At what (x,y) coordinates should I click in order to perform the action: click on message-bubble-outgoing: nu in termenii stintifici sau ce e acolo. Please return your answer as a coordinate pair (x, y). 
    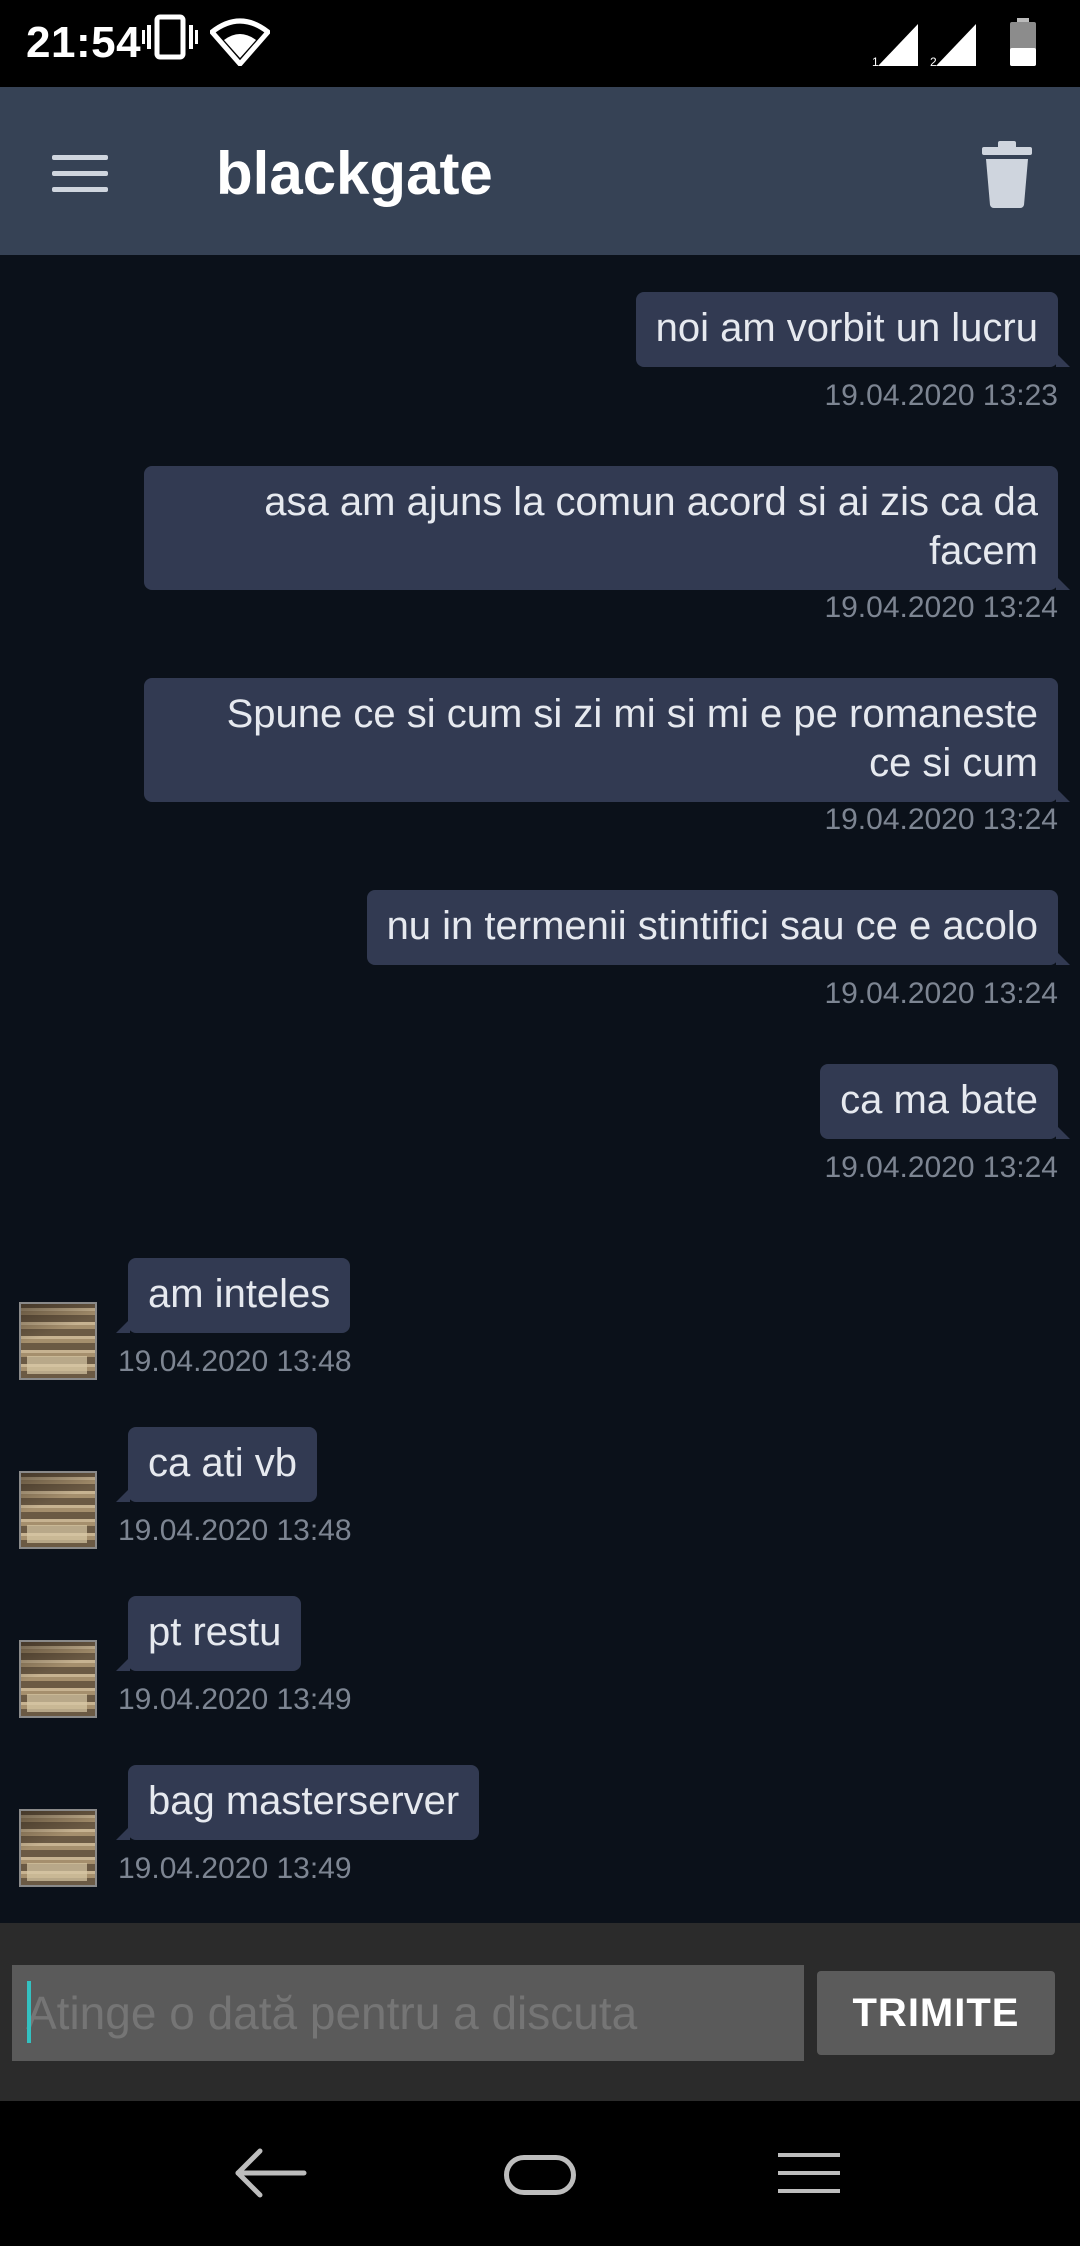
    Looking at the image, I should click on (718, 927).